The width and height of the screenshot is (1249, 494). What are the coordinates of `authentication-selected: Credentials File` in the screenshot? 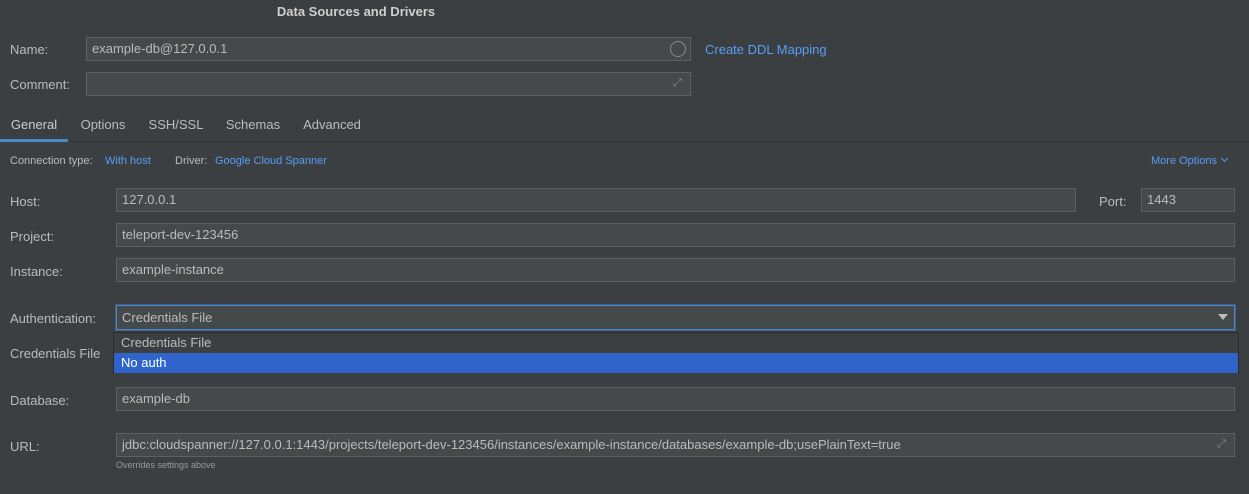 It's located at (167, 317).